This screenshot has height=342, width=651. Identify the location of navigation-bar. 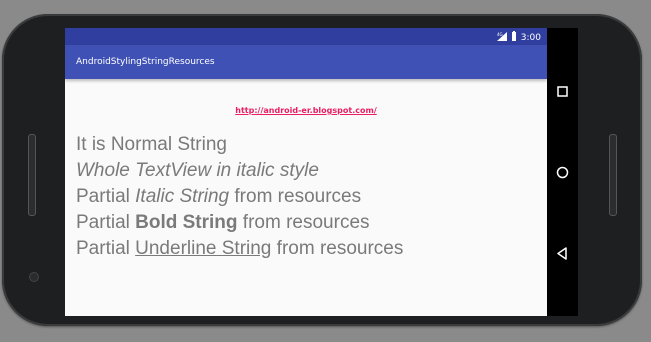
(562, 172).